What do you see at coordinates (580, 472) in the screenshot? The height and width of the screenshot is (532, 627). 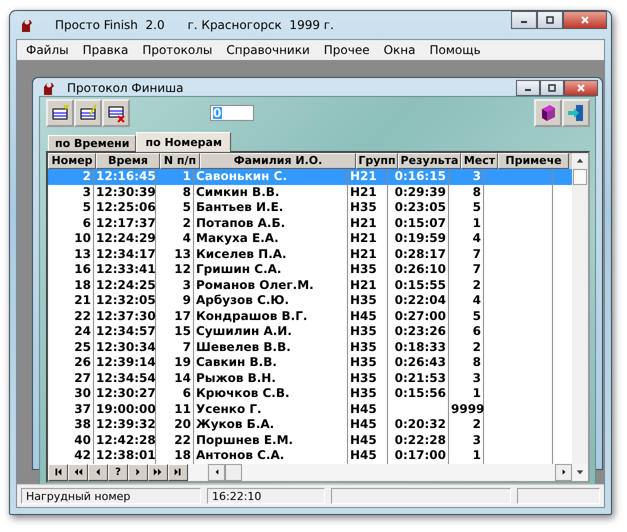 I see `scroll-down-icon` at bounding box center [580, 472].